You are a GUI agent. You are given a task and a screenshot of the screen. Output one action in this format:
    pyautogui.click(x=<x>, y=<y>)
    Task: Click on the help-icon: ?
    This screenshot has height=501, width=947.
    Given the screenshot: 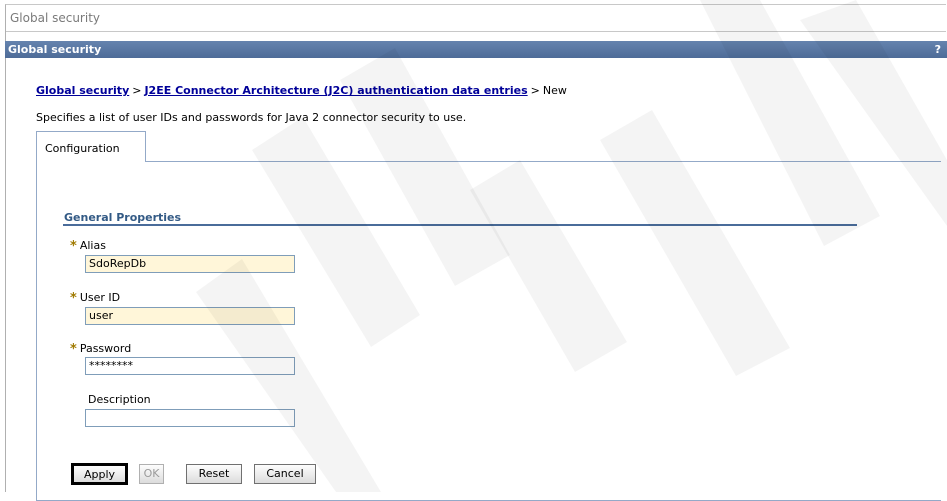 What is the action you would take?
    pyautogui.click(x=938, y=49)
    